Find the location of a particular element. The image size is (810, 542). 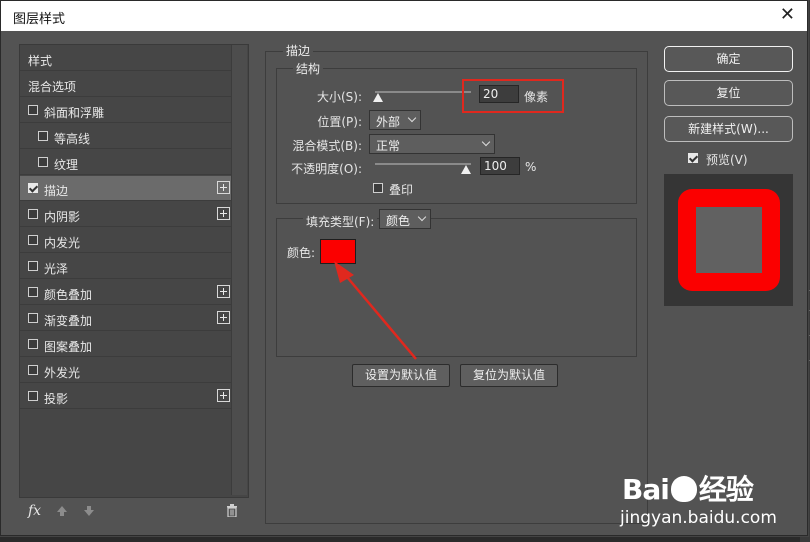

style-item-label: 样式 is located at coordinates (40, 61).